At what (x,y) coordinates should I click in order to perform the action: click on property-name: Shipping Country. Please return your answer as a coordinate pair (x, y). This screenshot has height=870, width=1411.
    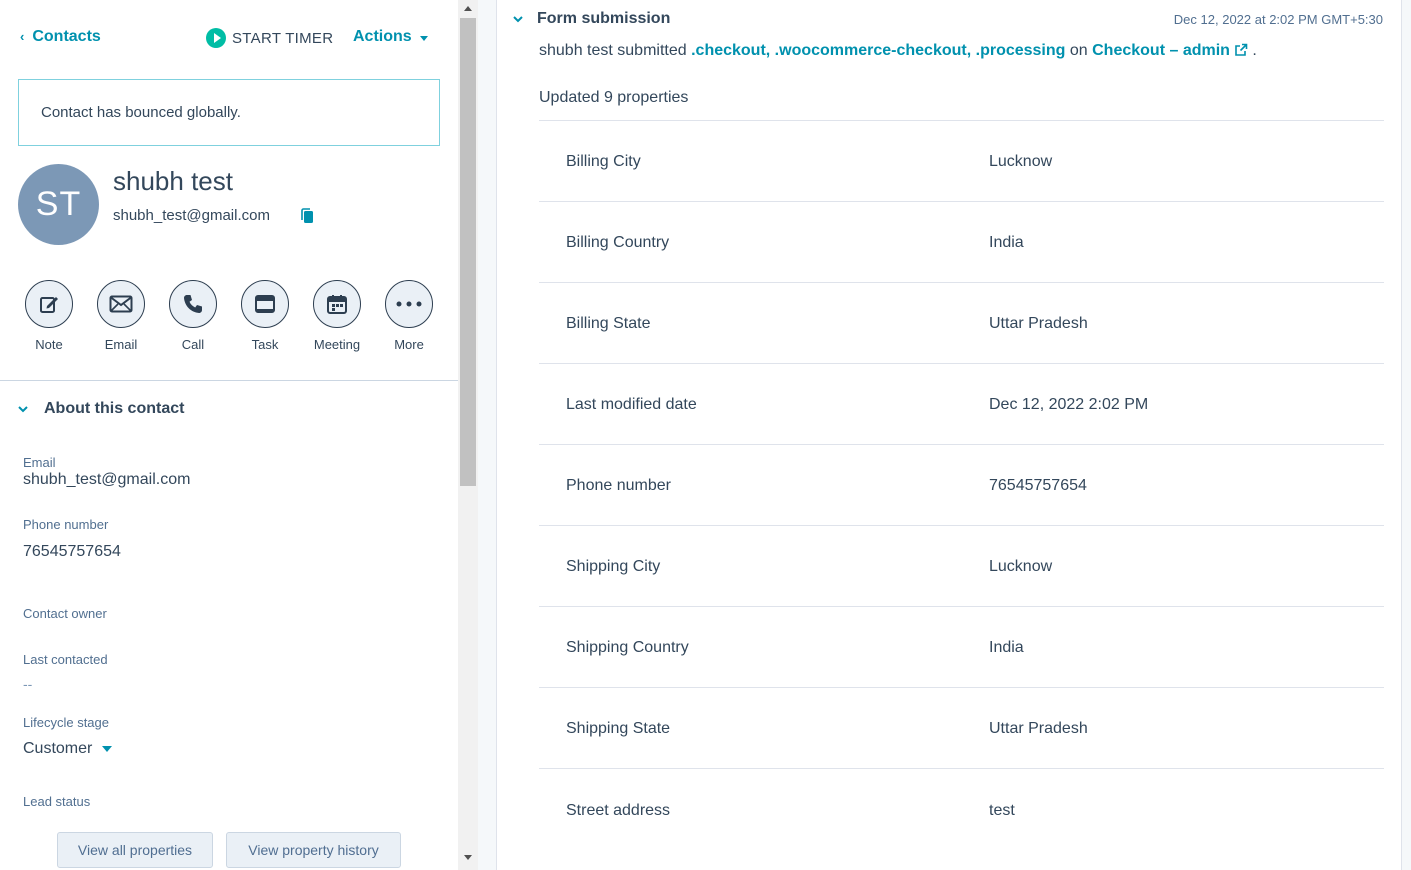
    Looking at the image, I should click on (627, 647).